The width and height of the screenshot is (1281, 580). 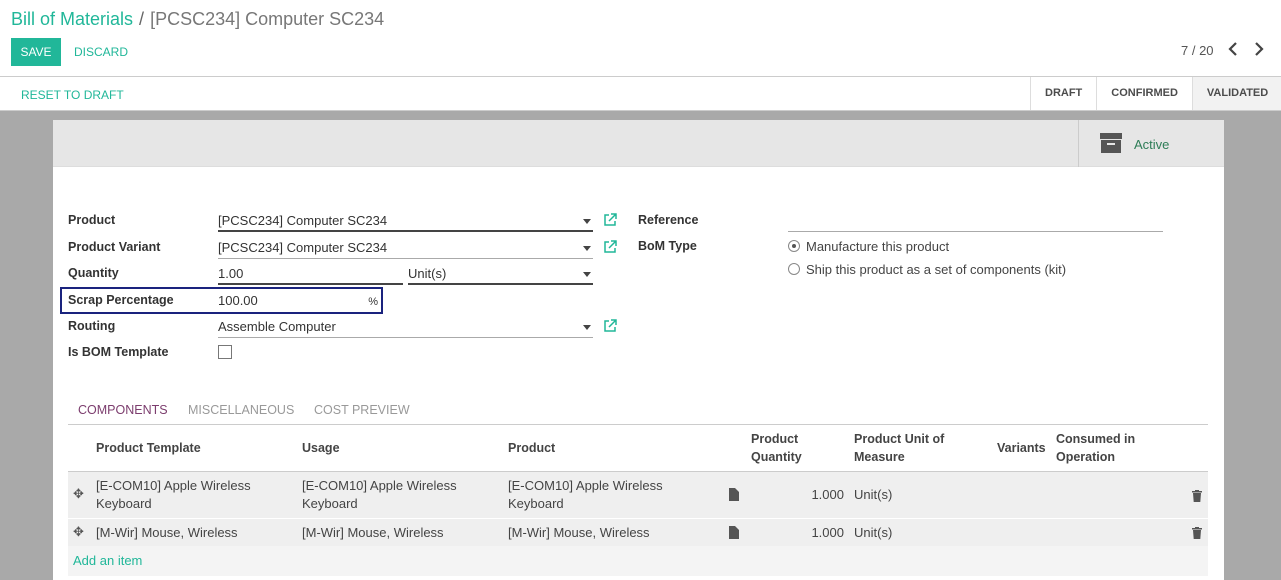 I want to click on archive-icon, so click(x=1111, y=143).